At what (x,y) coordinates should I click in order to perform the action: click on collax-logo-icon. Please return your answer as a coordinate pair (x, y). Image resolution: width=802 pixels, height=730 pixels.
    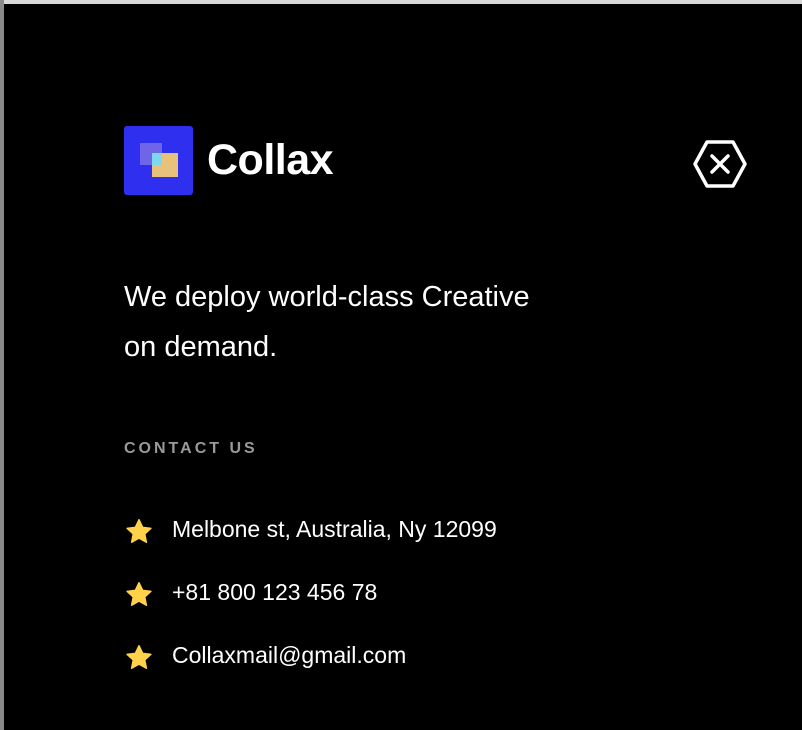
    Looking at the image, I should click on (158, 160).